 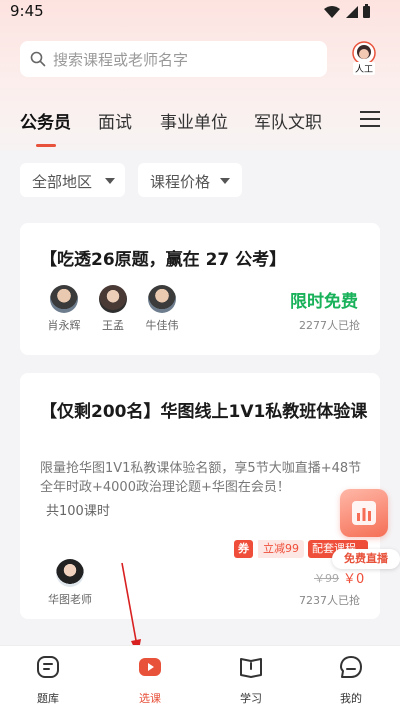 What do you see at coordinates (150, 698) in the screenshot?
I see `nav-label: 选课` at bounding box center [150, 698].